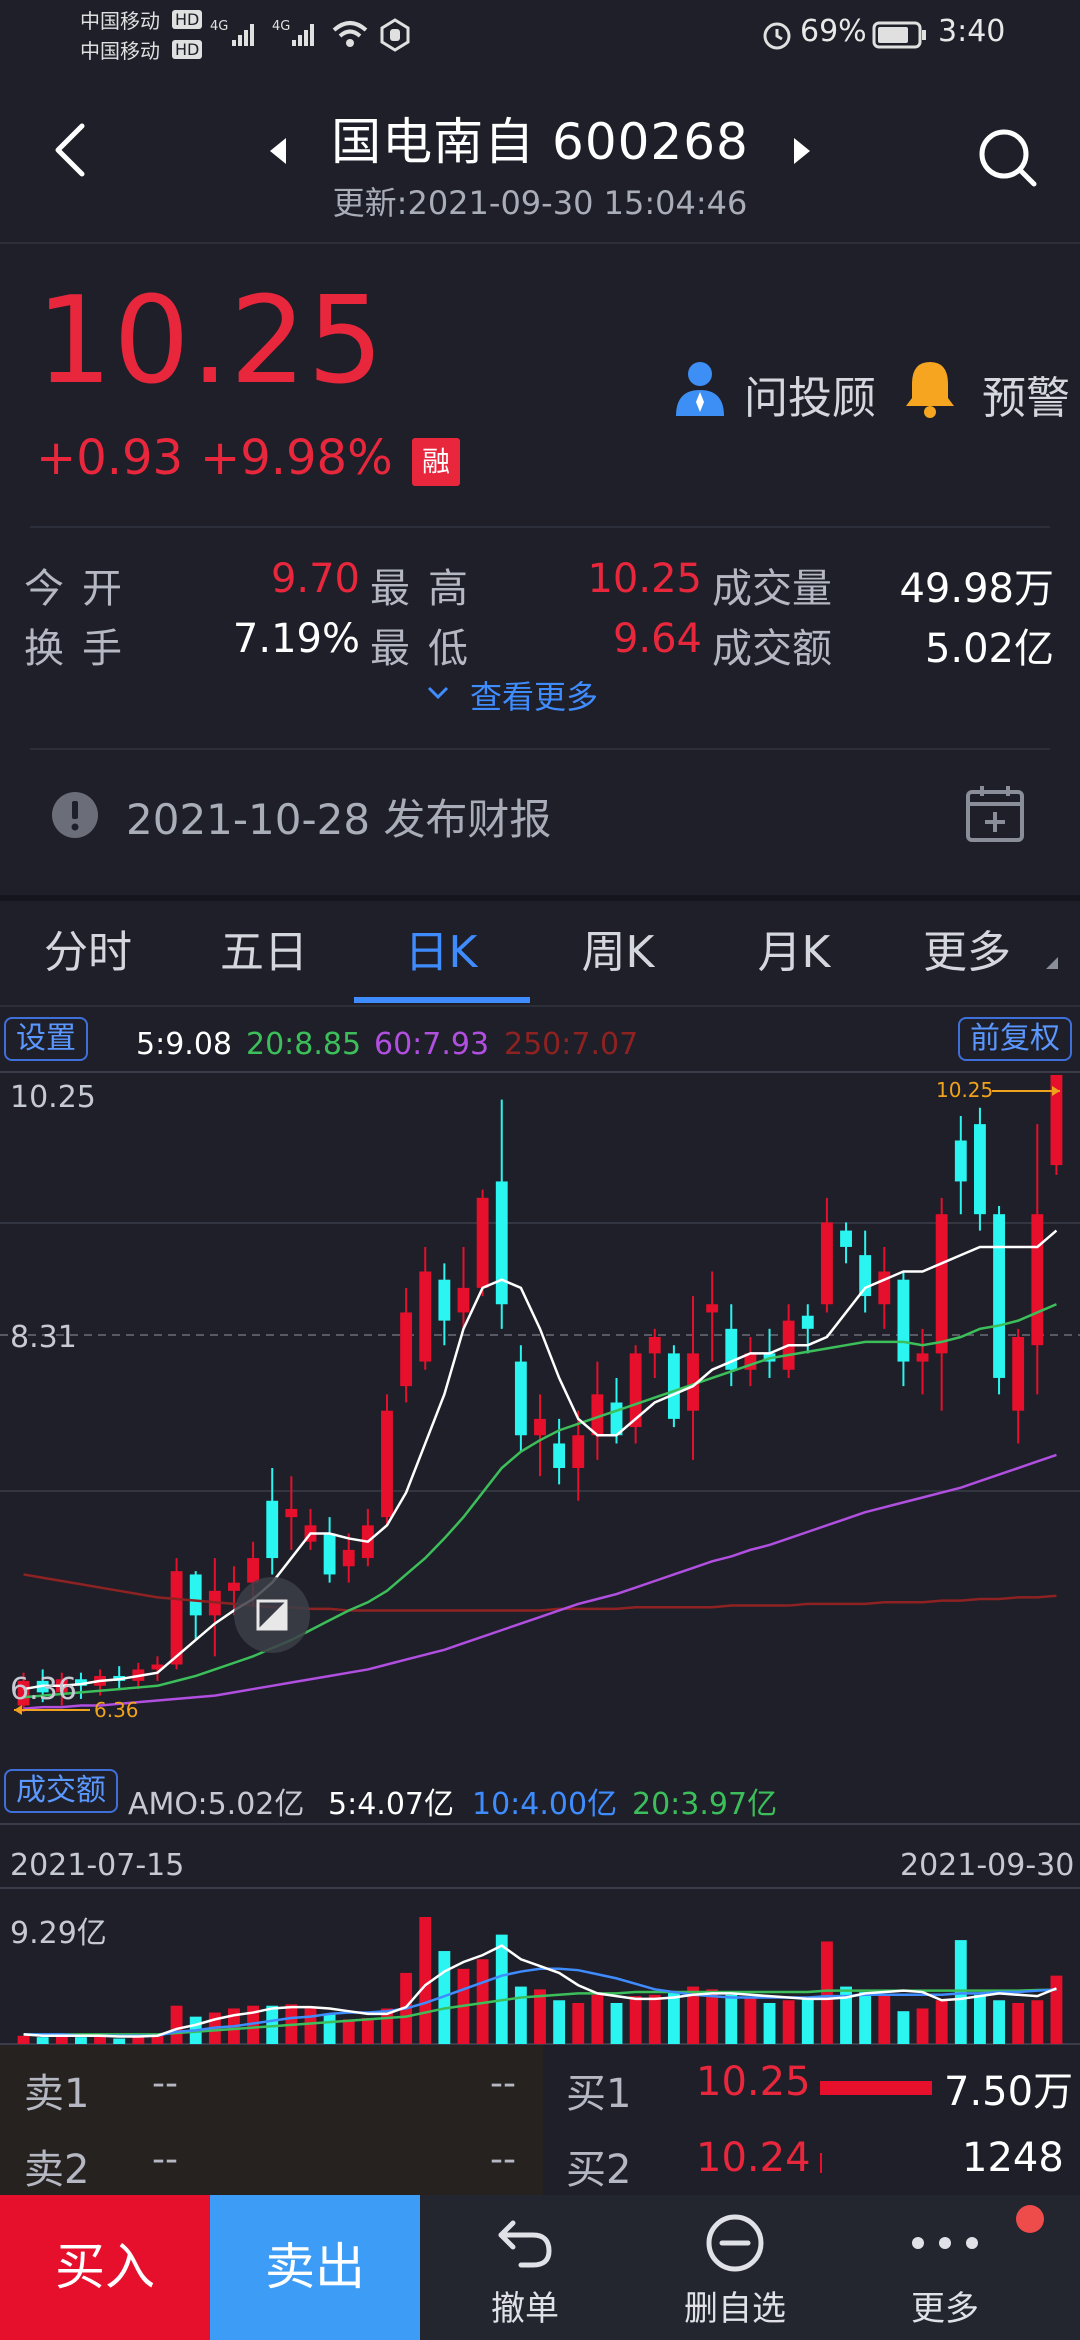 The height and width of the screenshot is (2340, 1080). I want to click on cancel-order-button: 撤单, so click(525, 2267).